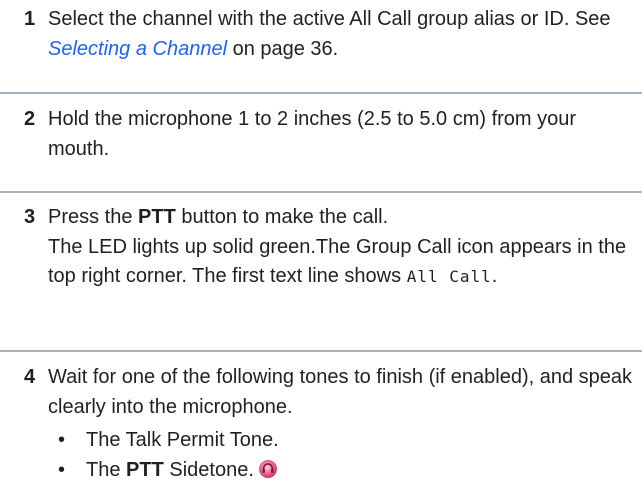 The width and height of the screenshot is (642, 488). Describe the element at coordinates (30, 377) in the screenshot. I see `step-number: 4` at that location.